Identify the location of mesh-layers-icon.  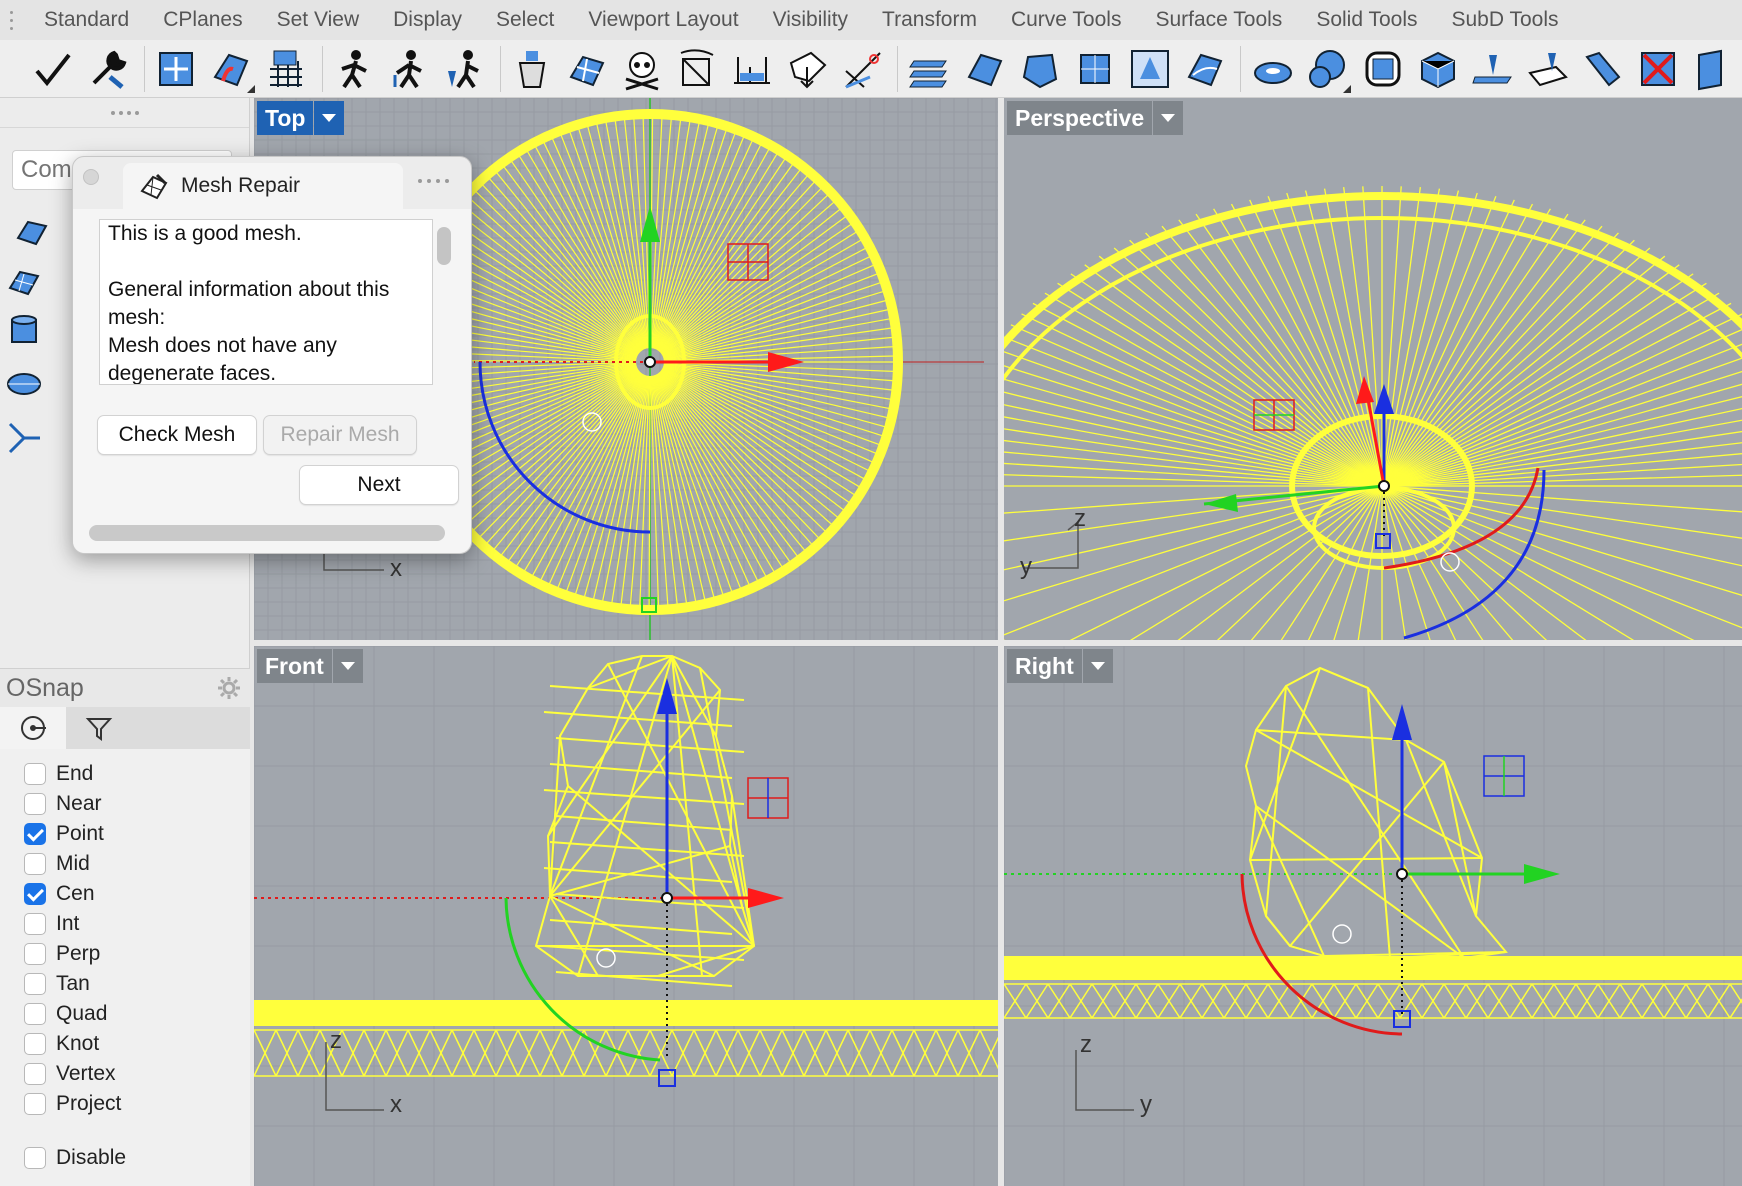
(929, 69).